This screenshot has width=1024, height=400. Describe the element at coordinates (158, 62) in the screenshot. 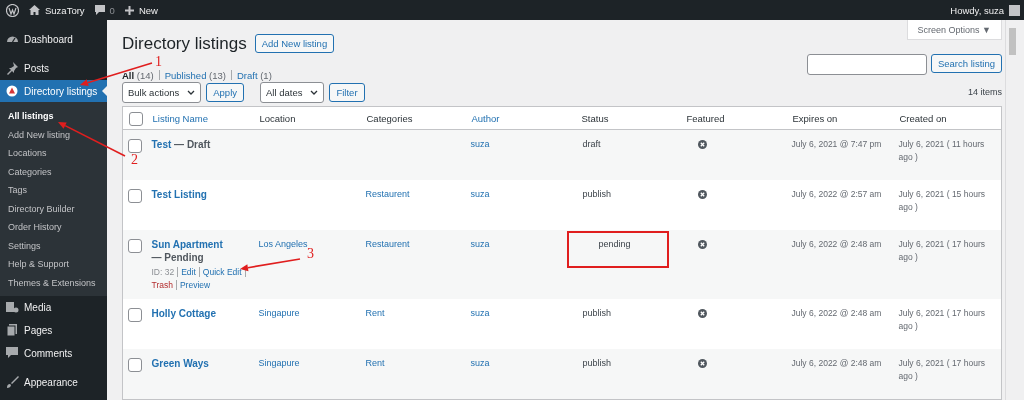

I see `annotation-number: 1` at that location.